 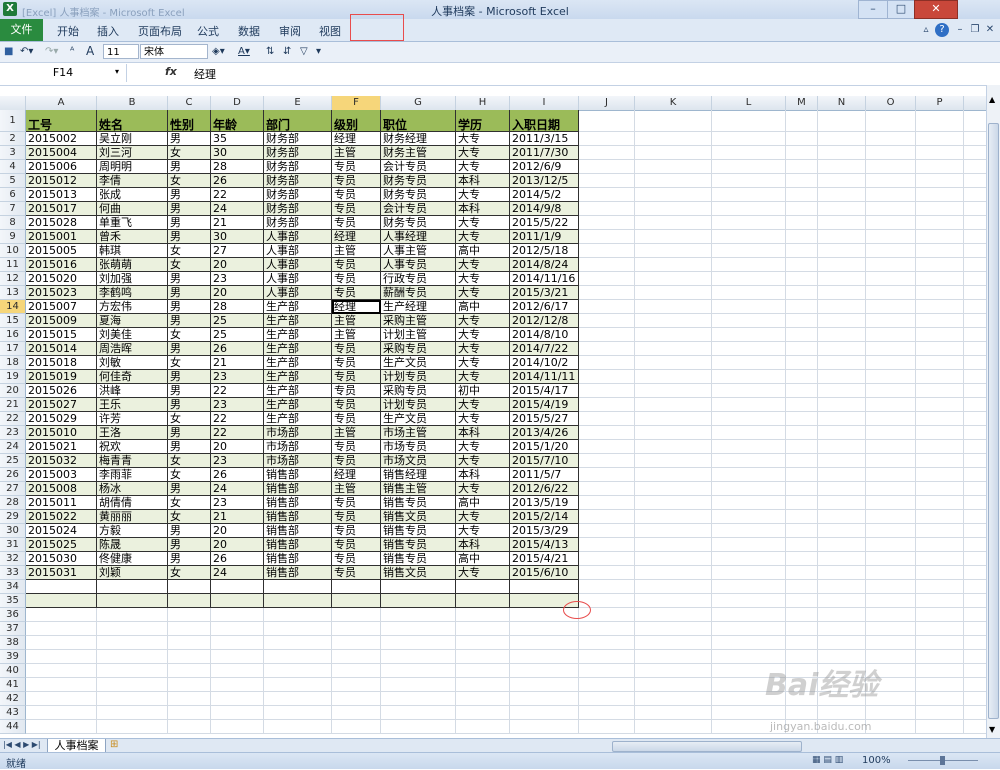 I want to click on cell-j4, so click(x=607, y=167).